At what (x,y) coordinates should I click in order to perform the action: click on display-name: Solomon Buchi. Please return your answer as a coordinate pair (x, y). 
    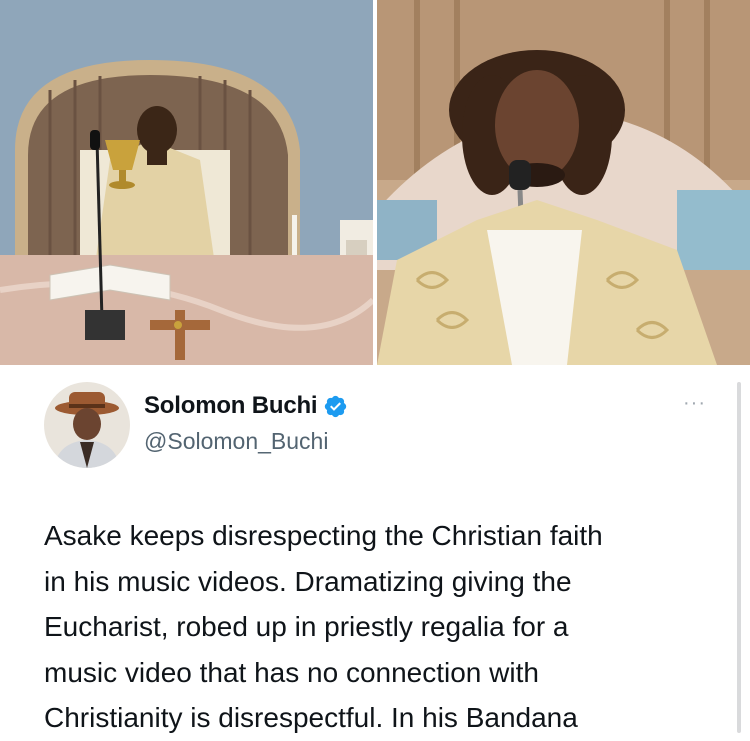
    Looking at the image, I should click on (231, 406).